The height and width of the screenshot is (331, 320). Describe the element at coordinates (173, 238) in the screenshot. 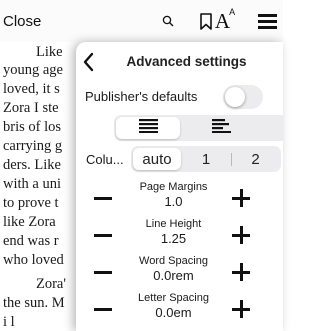

I see `line-height-value: 1.25` at that location.